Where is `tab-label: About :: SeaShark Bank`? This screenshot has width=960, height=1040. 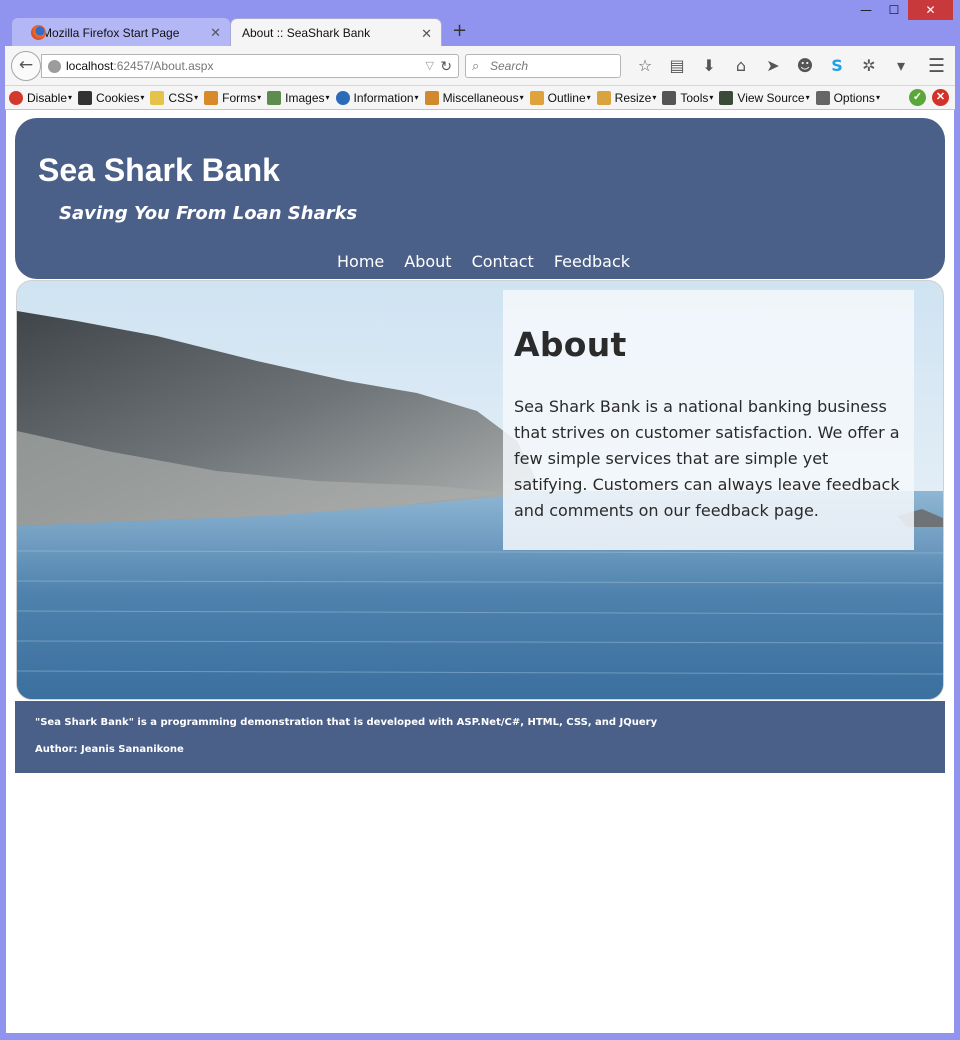 tab-label: About :: SeaShark Bank is located at coordinates (306, 33).